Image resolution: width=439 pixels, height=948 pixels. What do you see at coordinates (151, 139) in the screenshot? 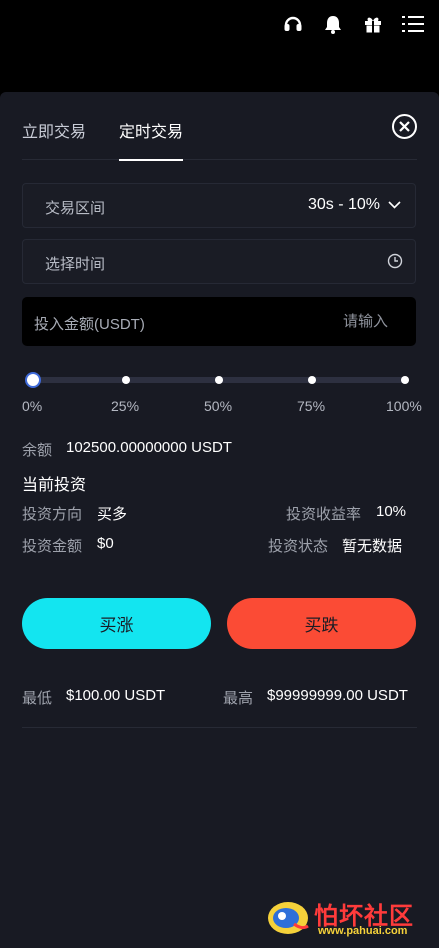
I see `tab-timed-trade: 定时交易` at bounding box center [151, 139].